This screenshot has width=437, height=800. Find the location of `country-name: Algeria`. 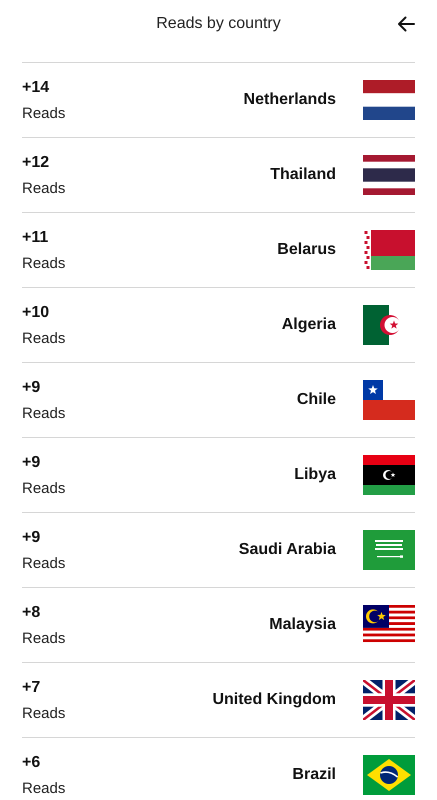

country-name: Algeria is located at coordinates (309, 325).